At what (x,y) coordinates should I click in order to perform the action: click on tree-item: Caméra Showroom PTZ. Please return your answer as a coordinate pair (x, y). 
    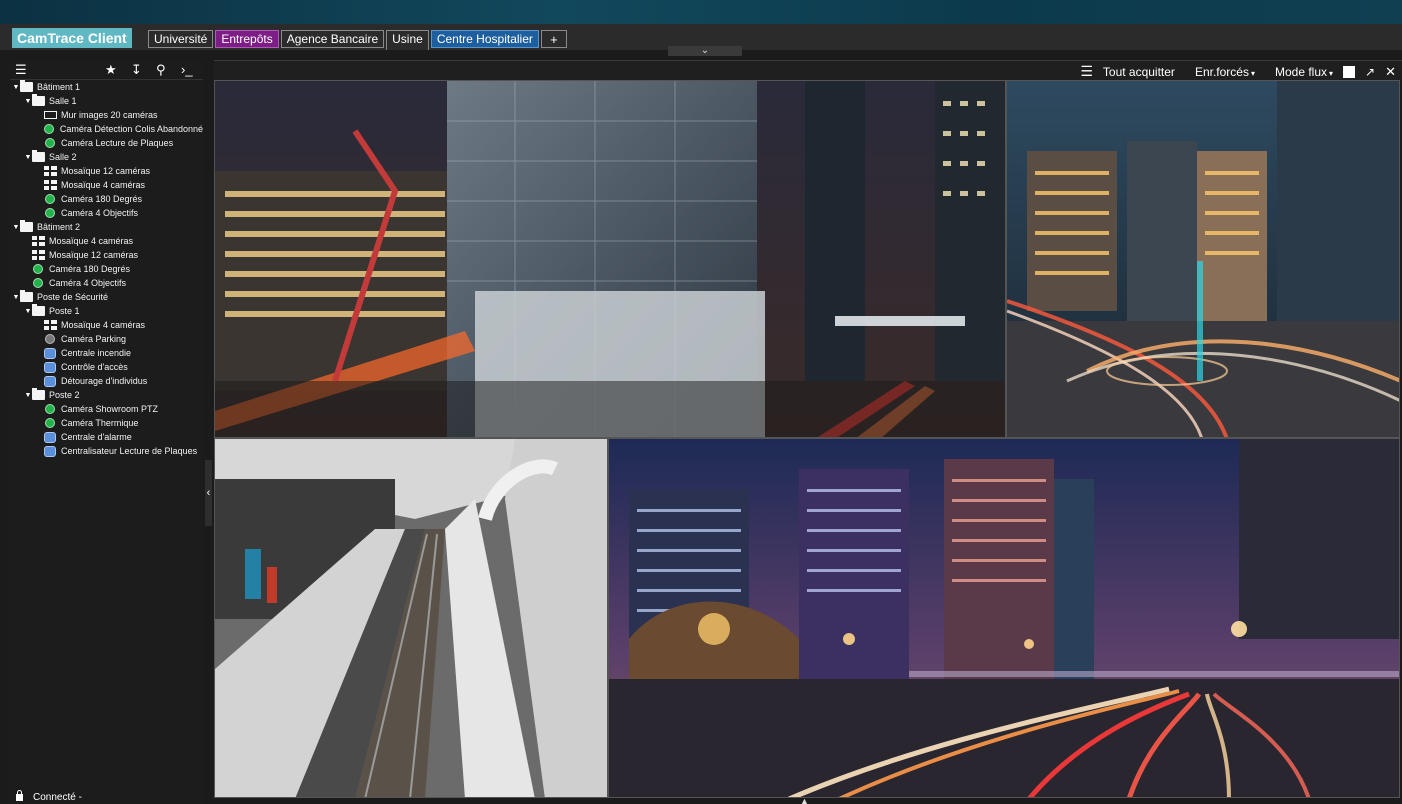
    Looking at the image, I should click on (106, 409).